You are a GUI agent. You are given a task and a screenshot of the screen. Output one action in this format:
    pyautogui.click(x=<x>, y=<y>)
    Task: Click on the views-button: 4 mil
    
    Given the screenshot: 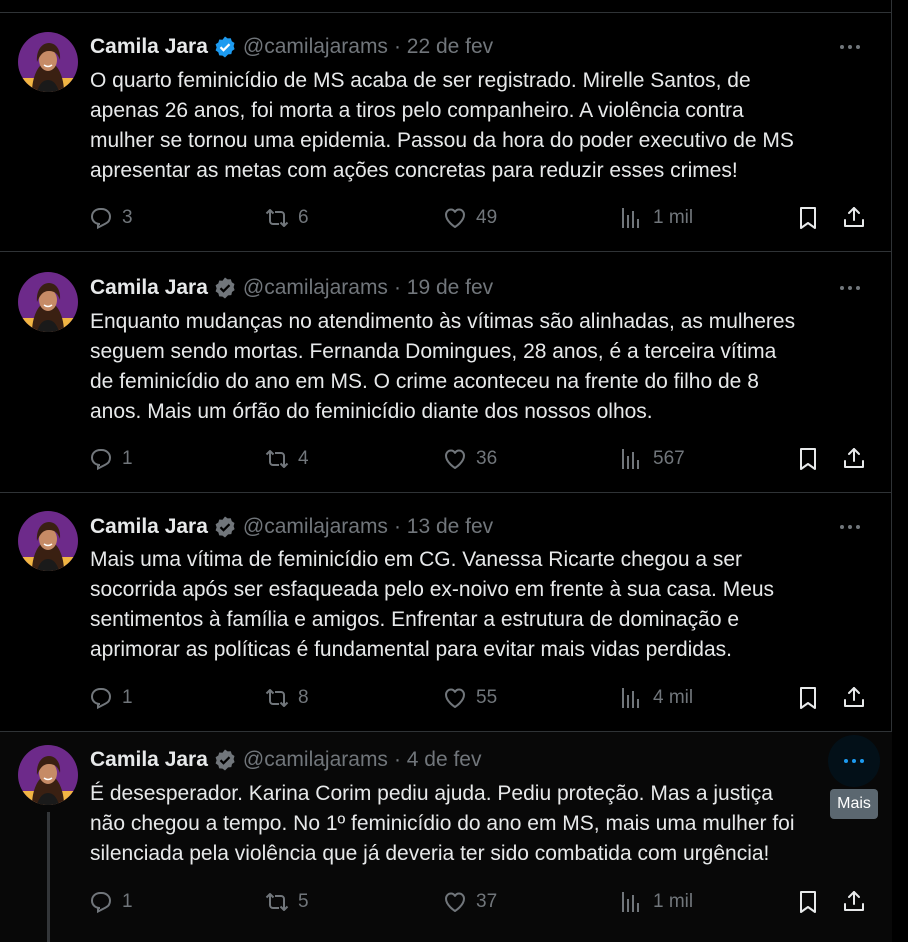 What is the action you would take?
    pyautogui.click(x=656, y=698)
    